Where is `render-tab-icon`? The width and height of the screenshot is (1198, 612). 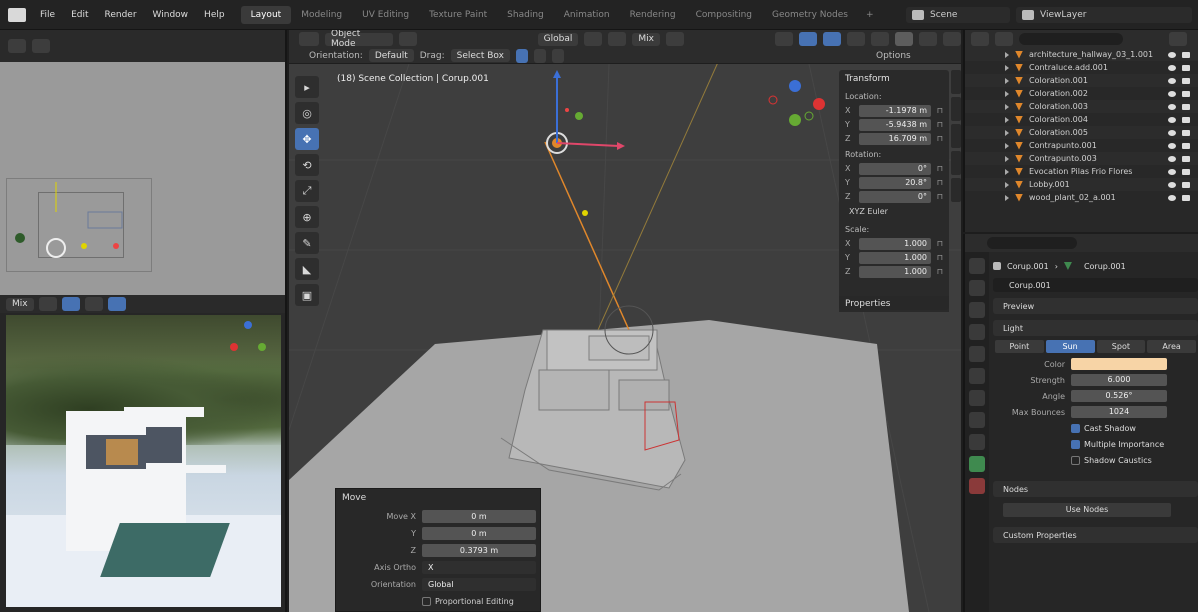
render-tab-icon is located at coordinates (977, 288).